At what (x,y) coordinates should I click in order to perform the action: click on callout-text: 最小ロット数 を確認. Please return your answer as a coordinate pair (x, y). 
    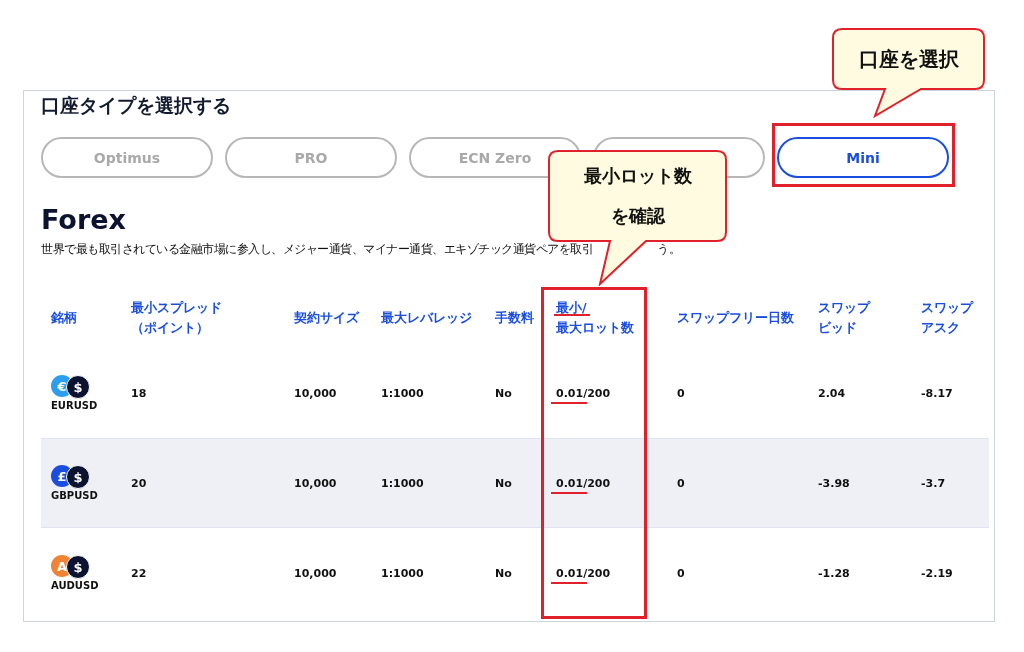
    Looking at the image, I should click on (637, 196).